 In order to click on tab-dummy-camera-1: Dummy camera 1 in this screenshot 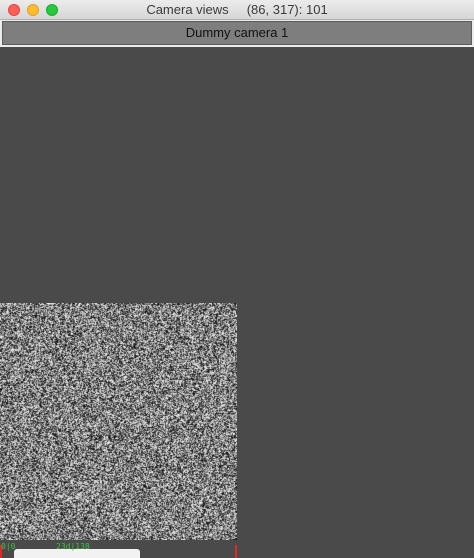, I will do `click(237, 33)`.